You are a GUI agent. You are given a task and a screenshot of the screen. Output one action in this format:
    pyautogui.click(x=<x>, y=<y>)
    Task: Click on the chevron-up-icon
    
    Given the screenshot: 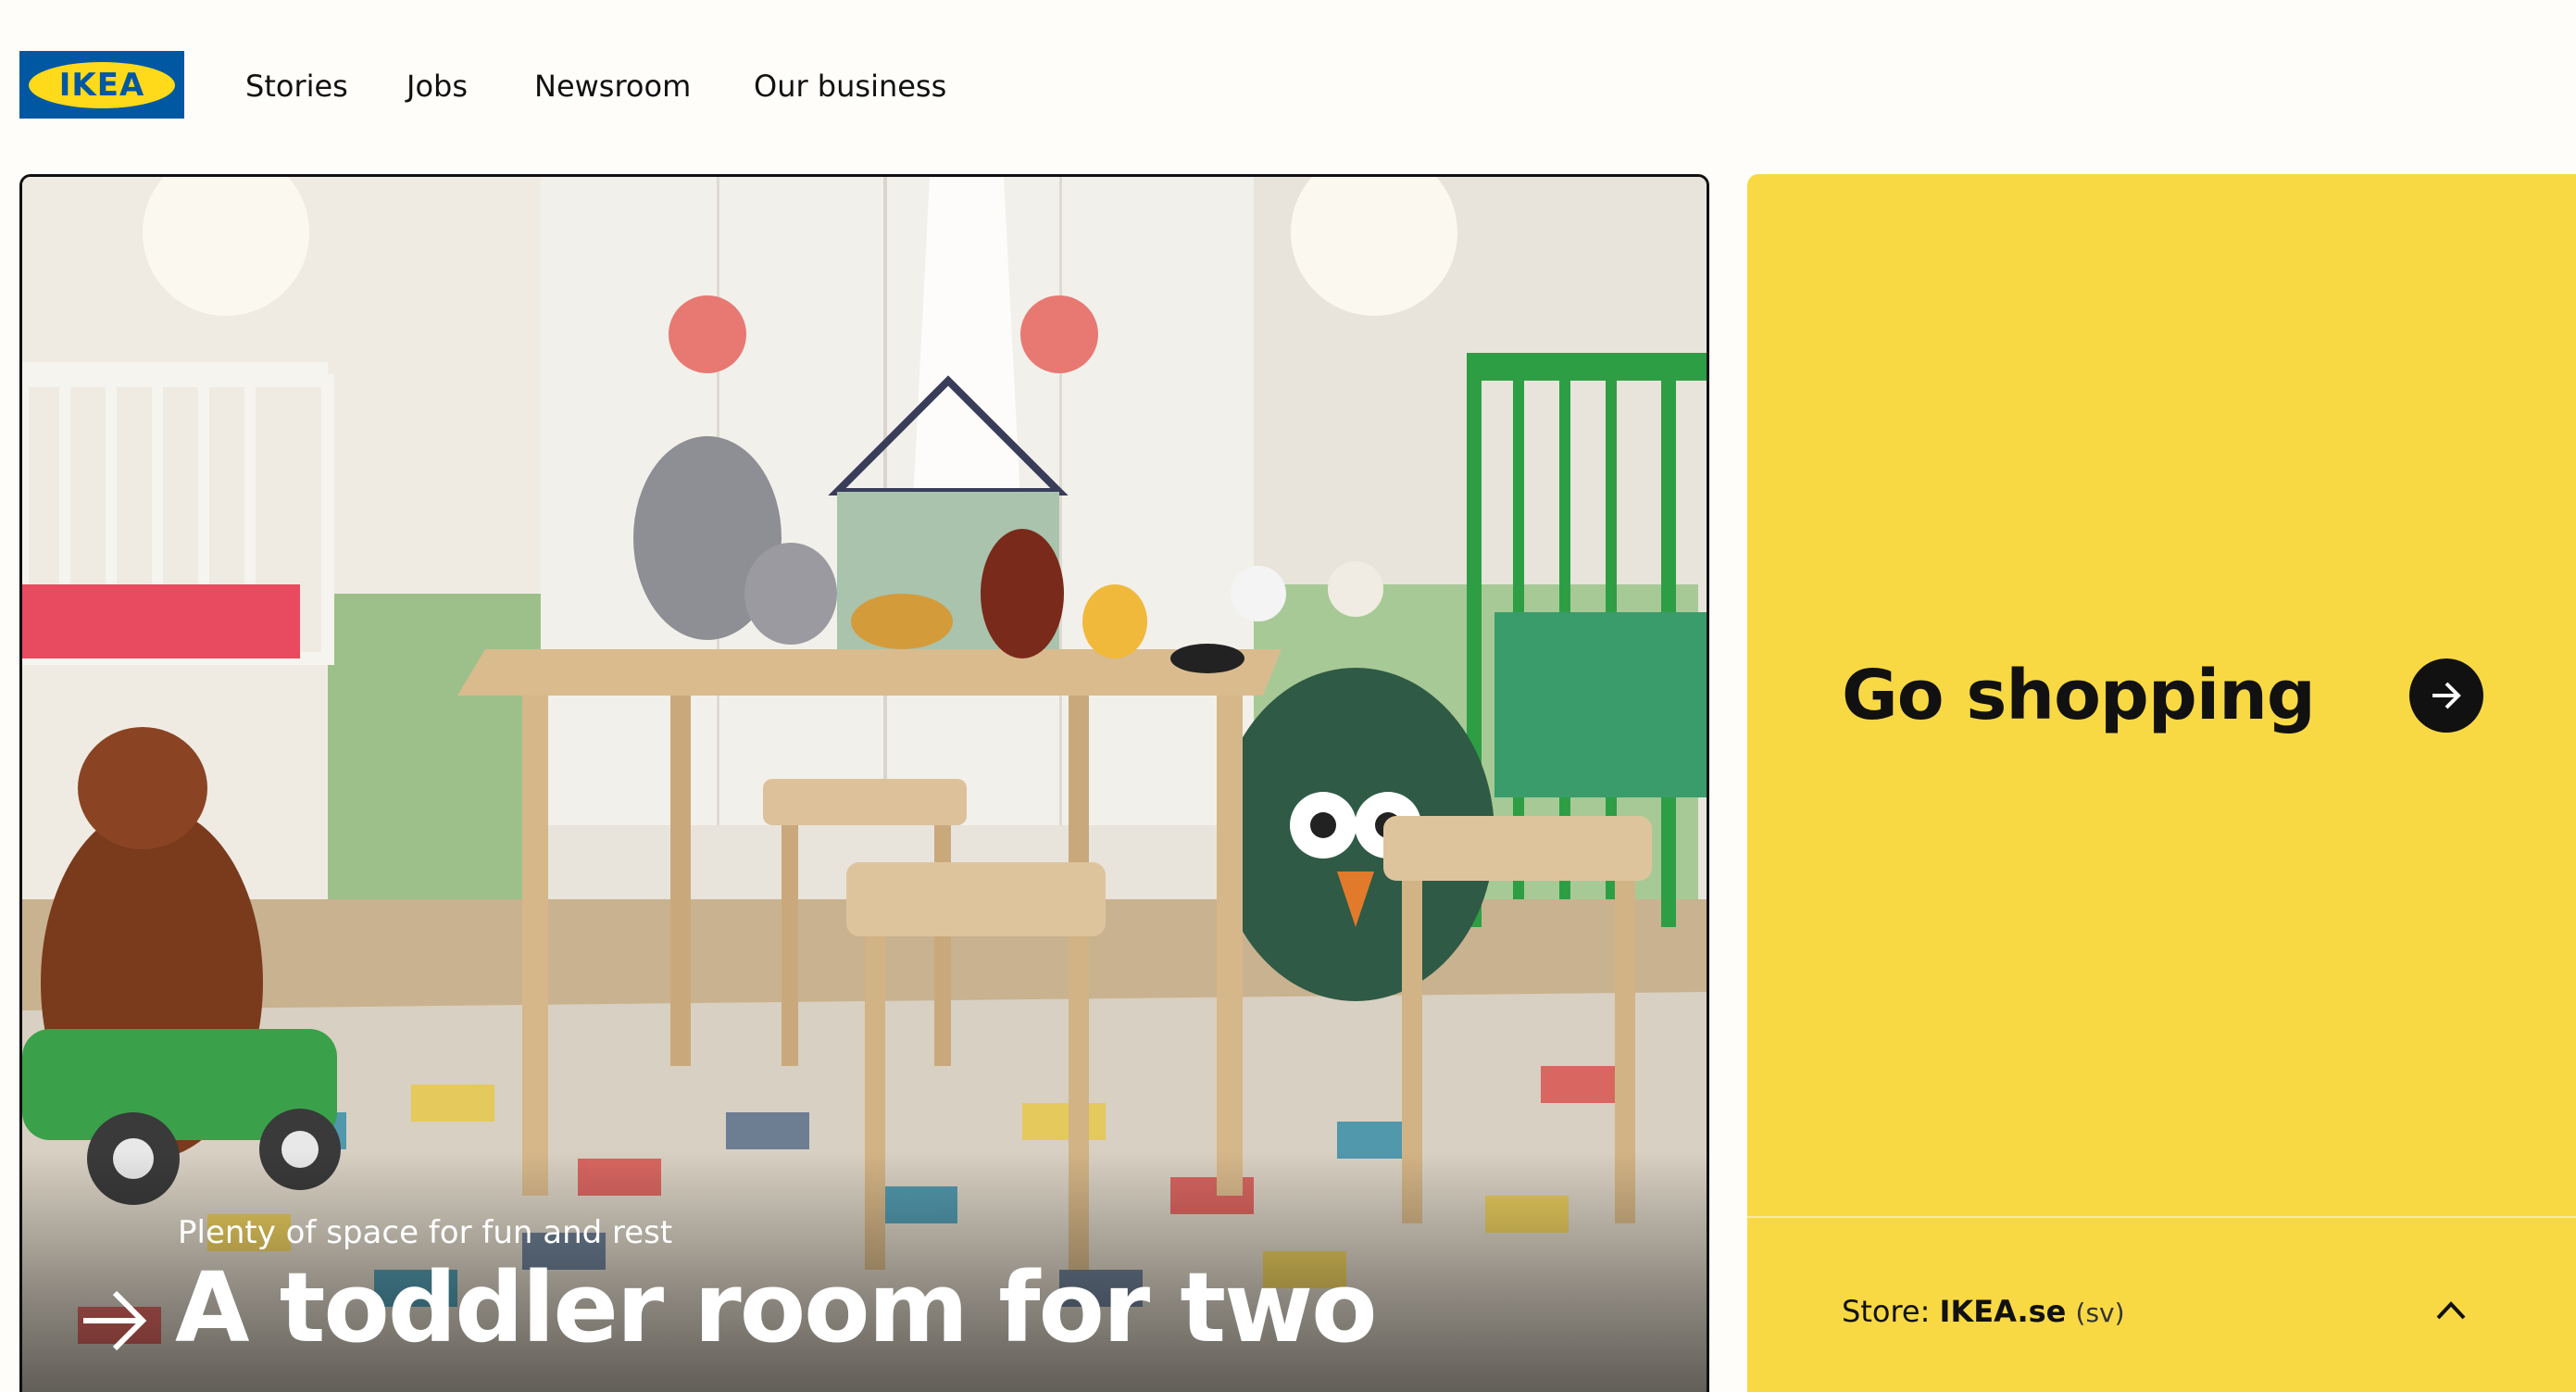 What is the action you would take?
    pyautogui.click(x=2451, y=1310)
    